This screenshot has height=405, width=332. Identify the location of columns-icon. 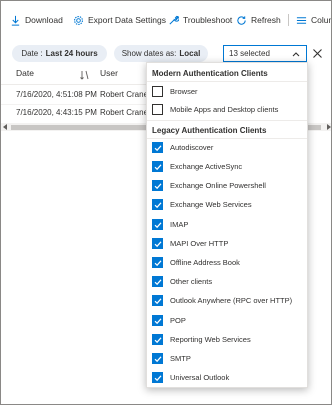
(301, 20).